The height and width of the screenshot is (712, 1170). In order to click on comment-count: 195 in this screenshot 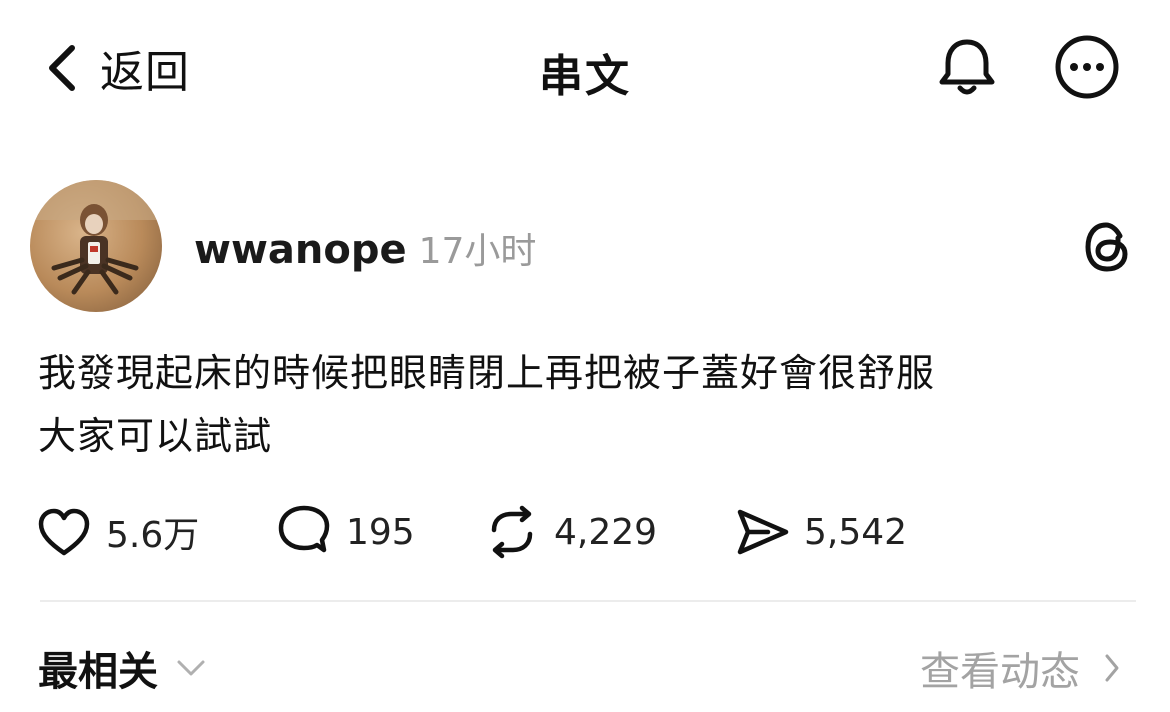, I will do `click(380, 532)`.